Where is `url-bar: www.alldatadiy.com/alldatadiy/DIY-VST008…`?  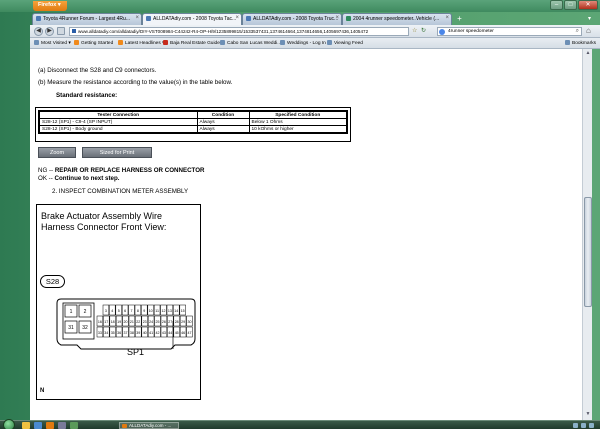
url-bar: www.alldatadiy.com/alldatadiy/DIY-VST008… is located at coordinates (239, 31).